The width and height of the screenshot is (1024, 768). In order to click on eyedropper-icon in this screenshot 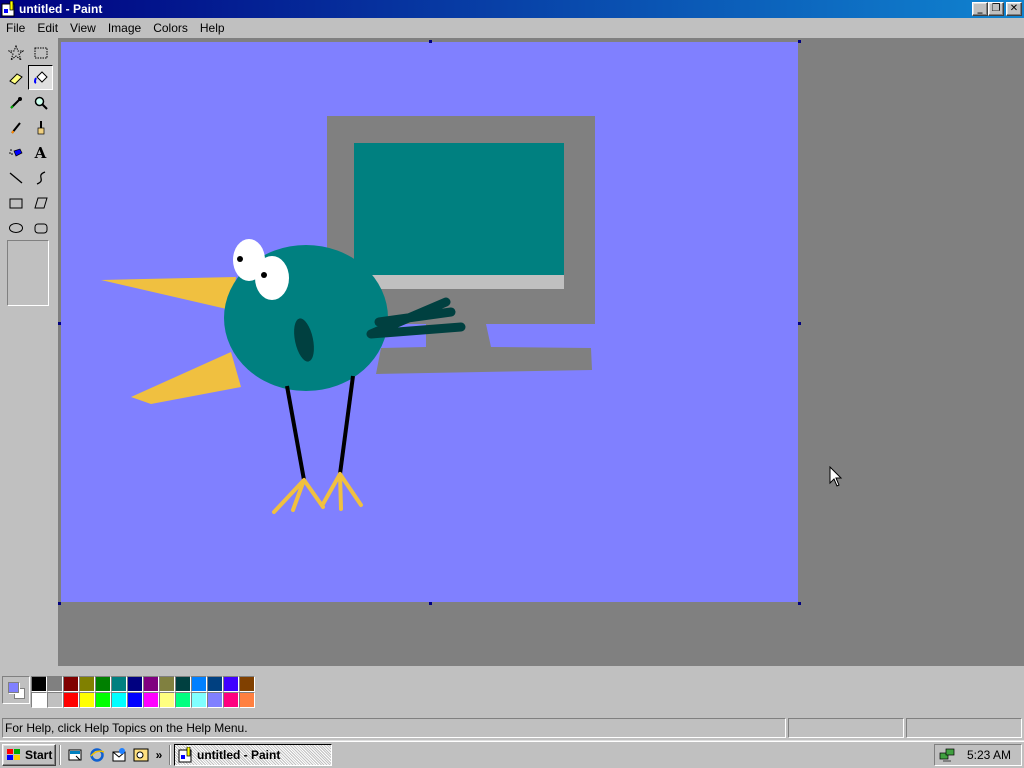, I will do `click(15, 102)`.